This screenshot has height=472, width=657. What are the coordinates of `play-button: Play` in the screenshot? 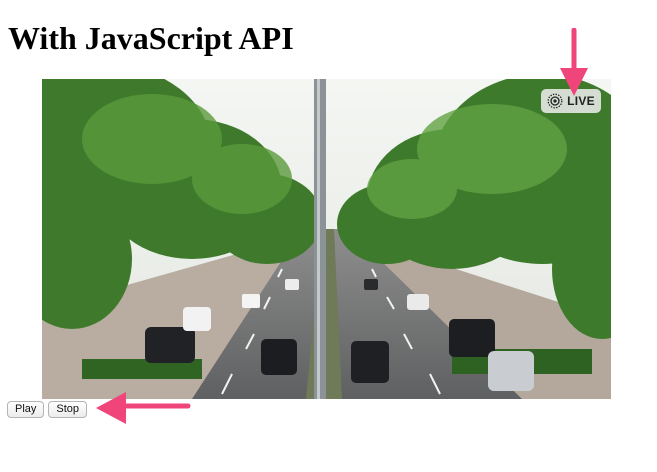 It's located at (26, 409).